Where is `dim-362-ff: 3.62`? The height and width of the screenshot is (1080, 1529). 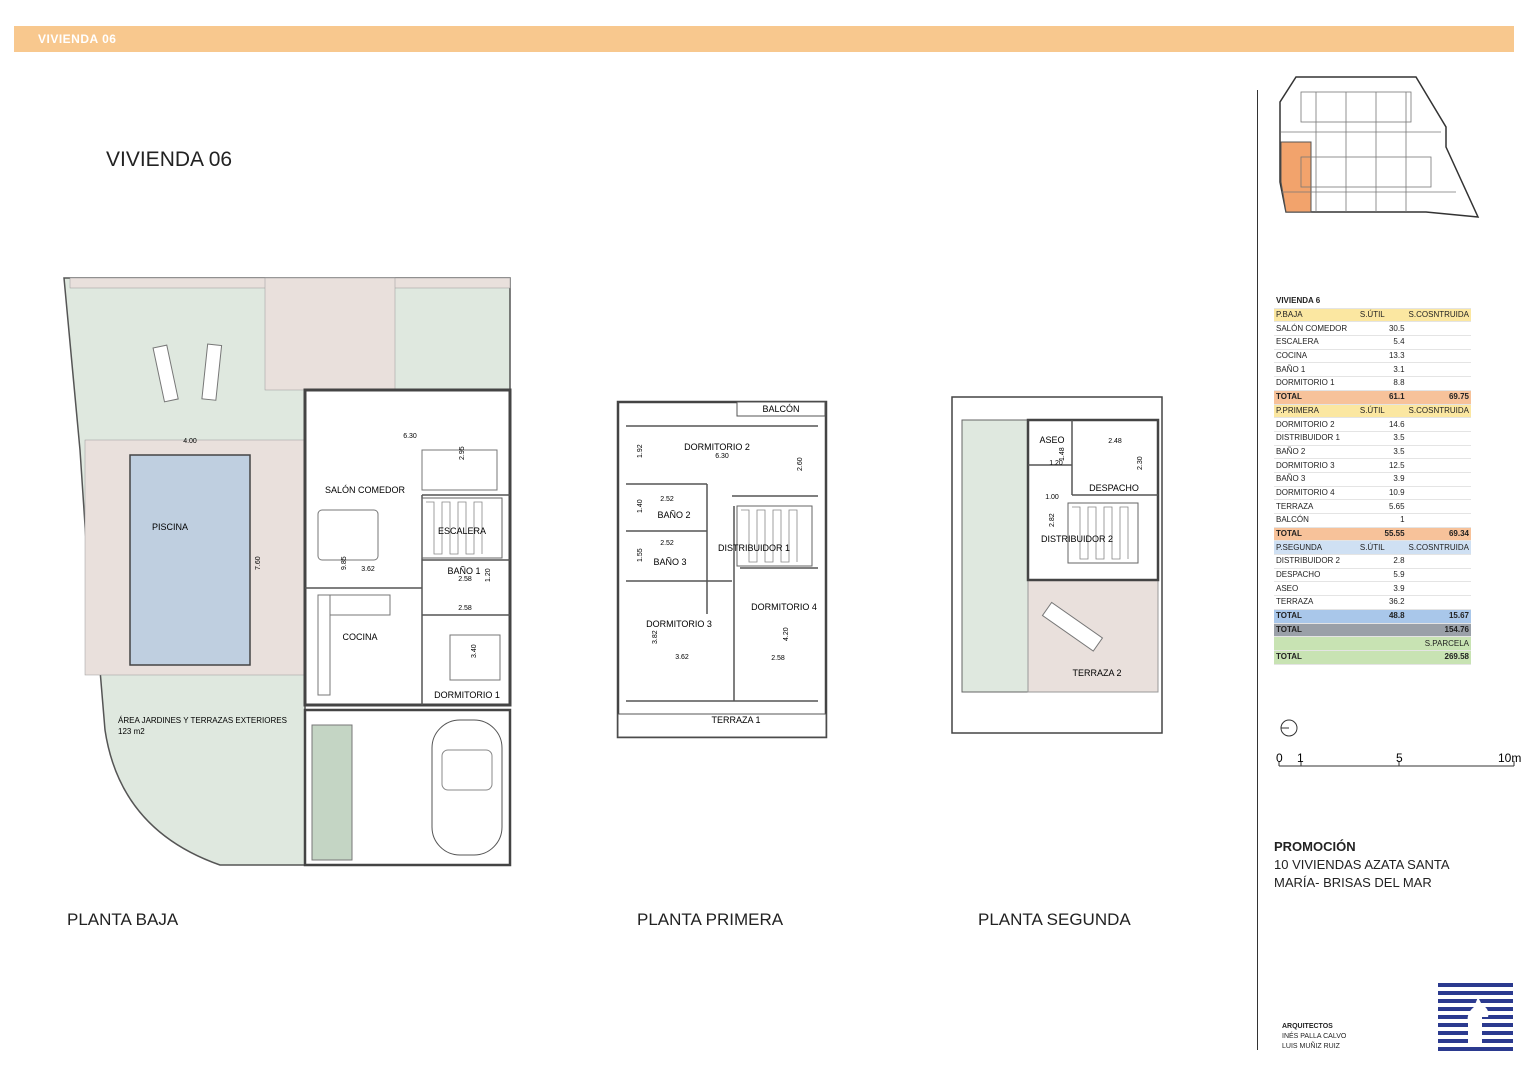 dim-362-ff: 3.62 is located at coordinates (682, 657).